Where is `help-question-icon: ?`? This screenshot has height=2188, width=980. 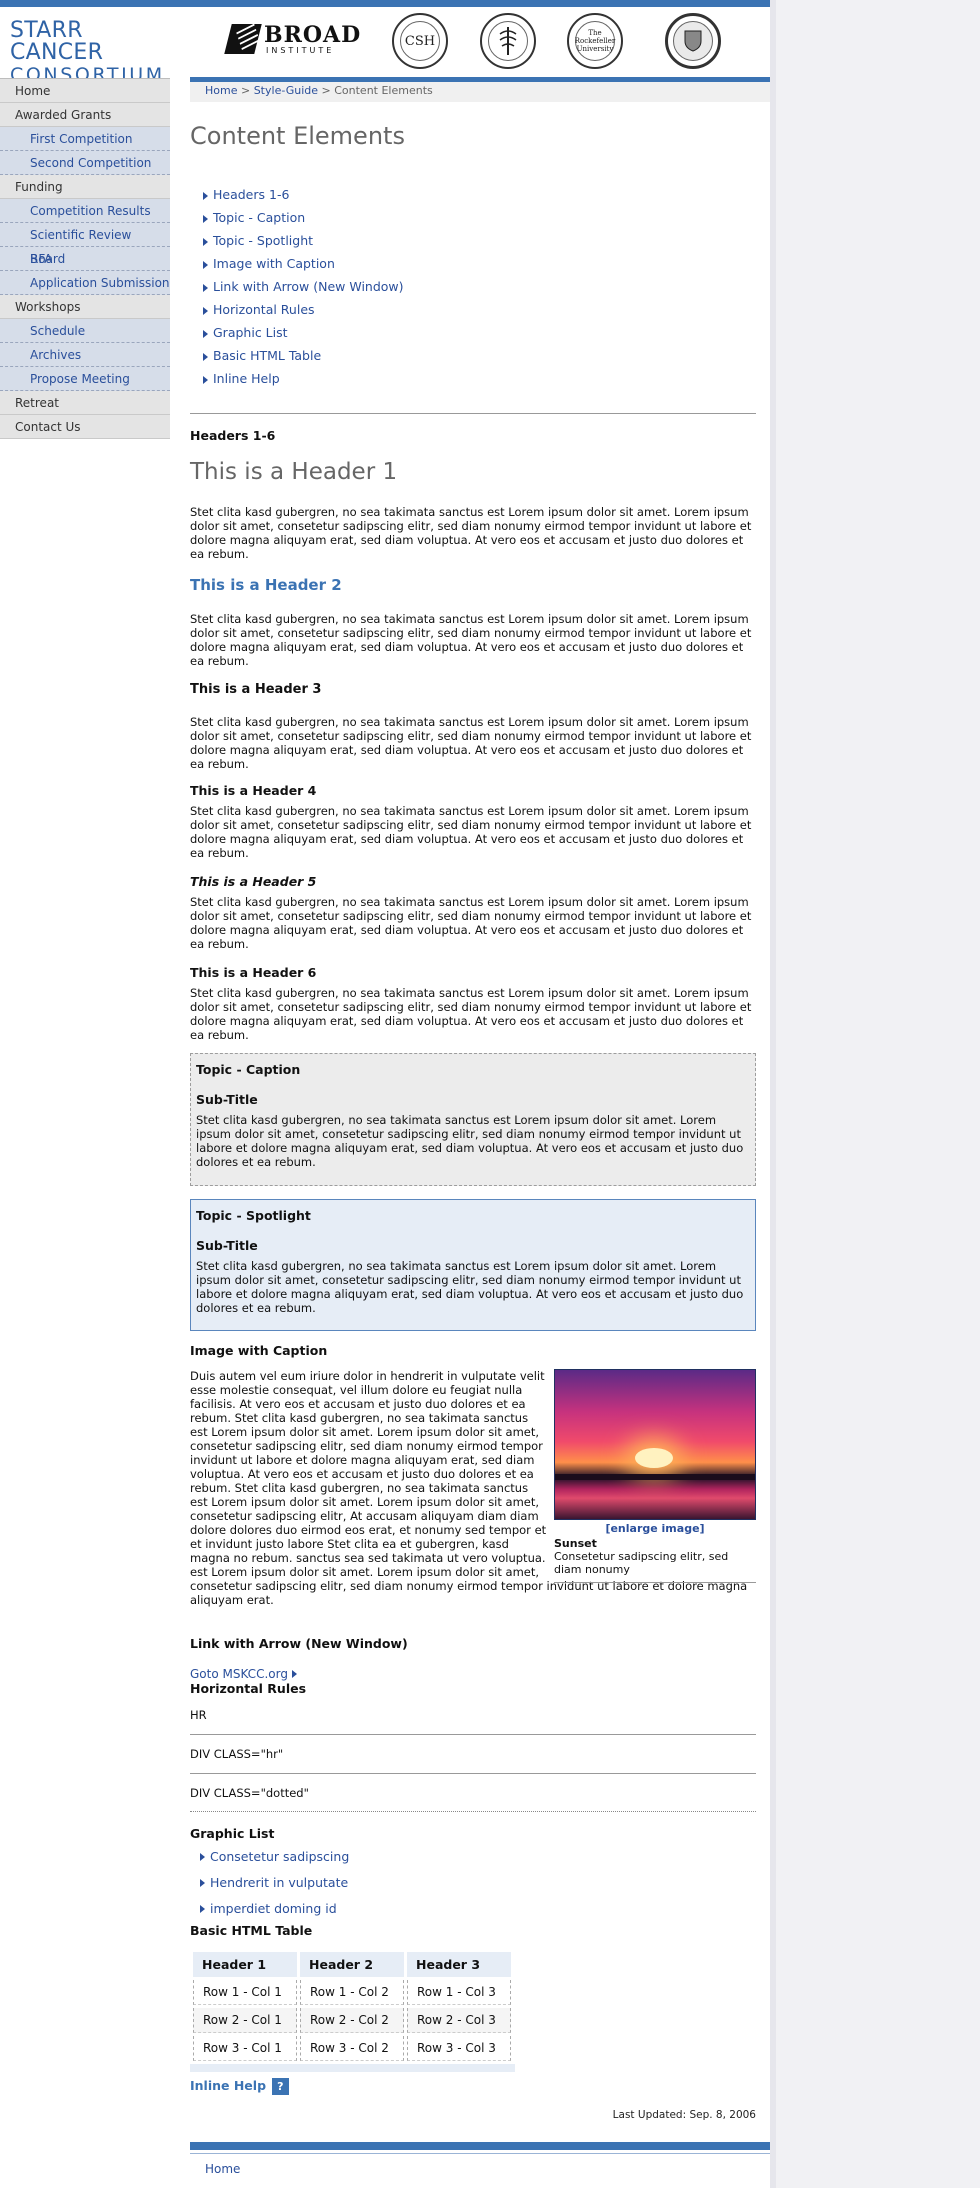 help-question-icon: ? is located at coordinates (280, 2086).